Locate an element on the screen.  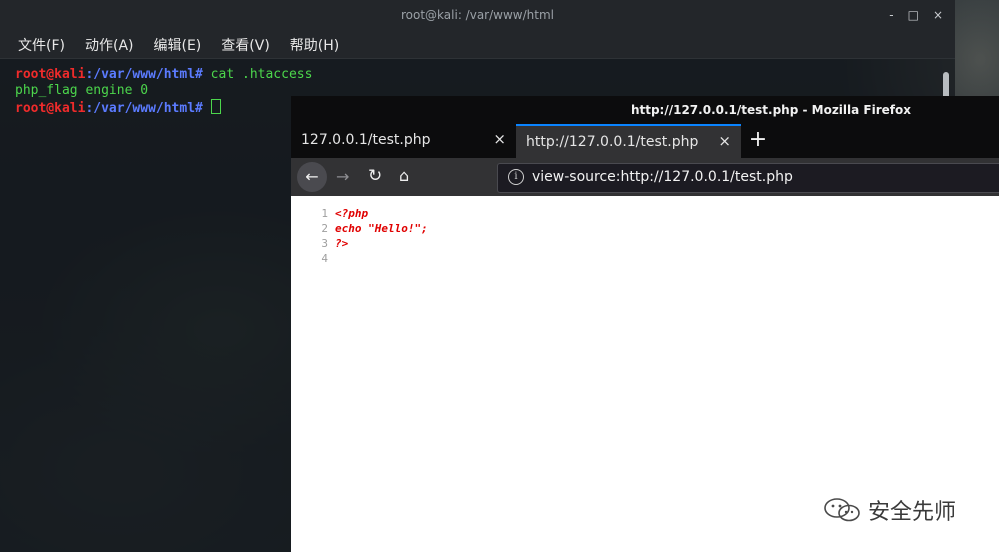
source-code: ?> is located at coordinates (342, 243).